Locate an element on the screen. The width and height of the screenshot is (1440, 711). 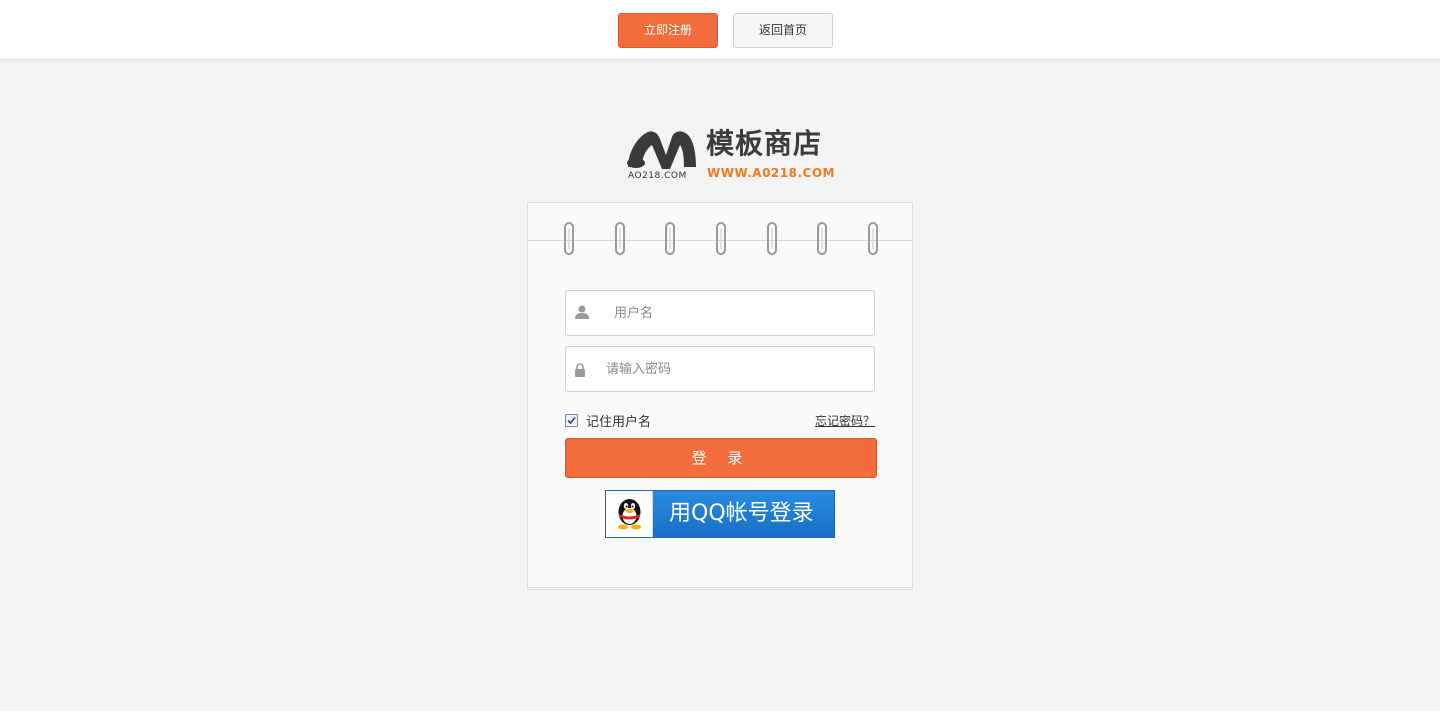
remember-label: 记住用户名 is located at coordinates (619, 422).